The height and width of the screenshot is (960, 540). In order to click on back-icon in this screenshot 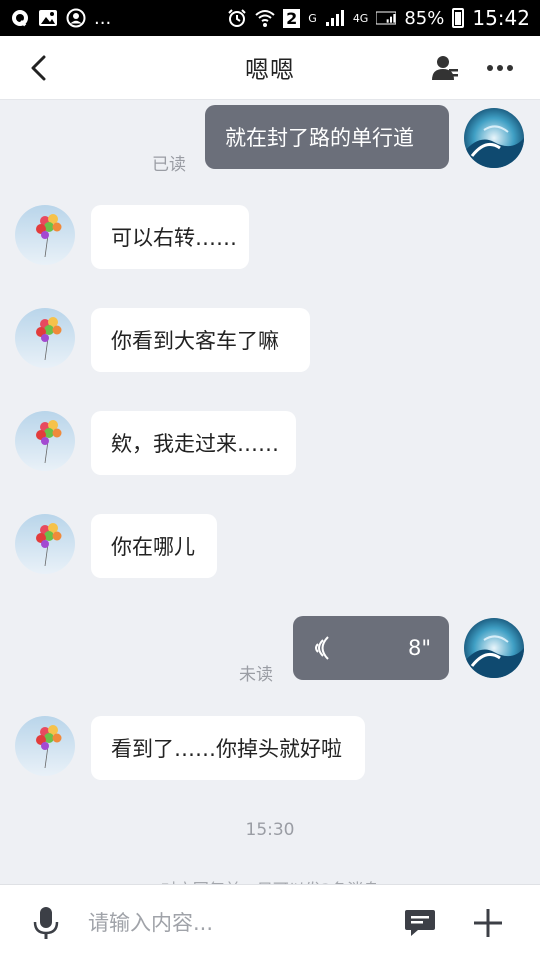, I will do `click(38, 68)`.